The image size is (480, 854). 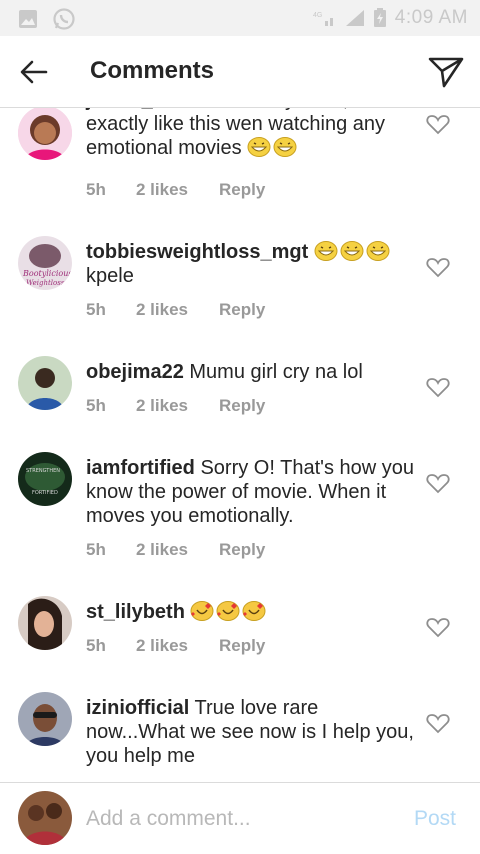 I want to click on header: Comments, so click(x=240, y=72).